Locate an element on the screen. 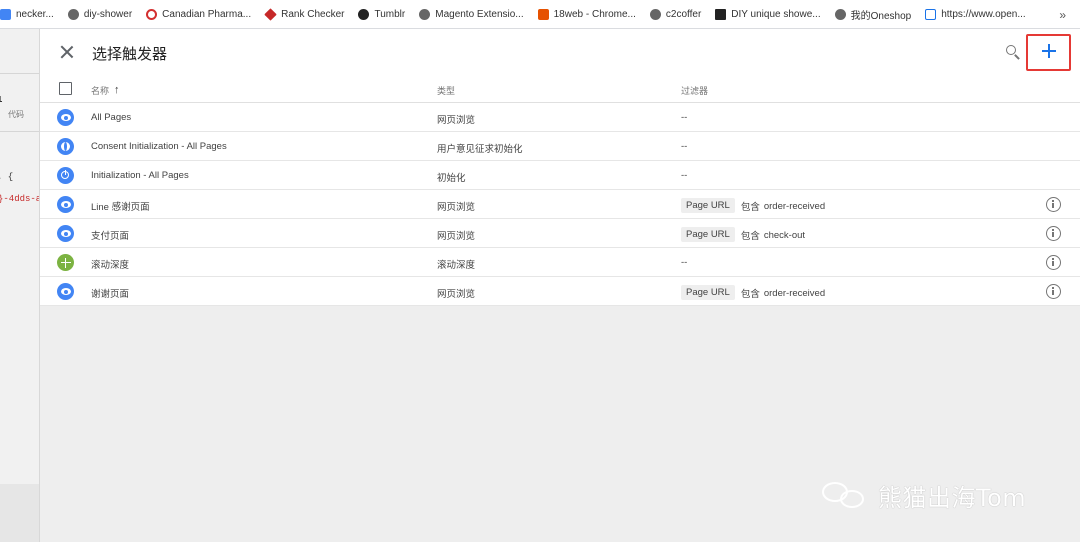 This screenshot has width=1080, height=542. table-row: 支付页面 网页浏览 Page URL 包含 check-out is located at coordinates (560, 233).